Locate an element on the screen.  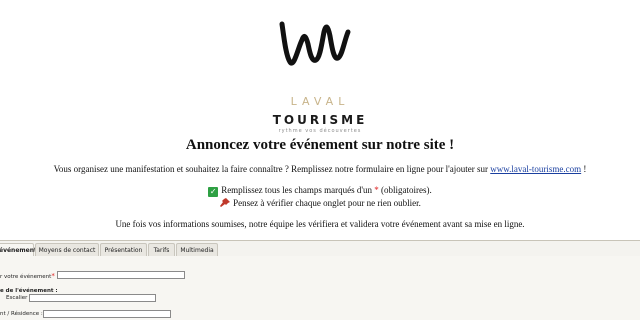
stair-label: Escalier : is located at coordinates (19, 298).